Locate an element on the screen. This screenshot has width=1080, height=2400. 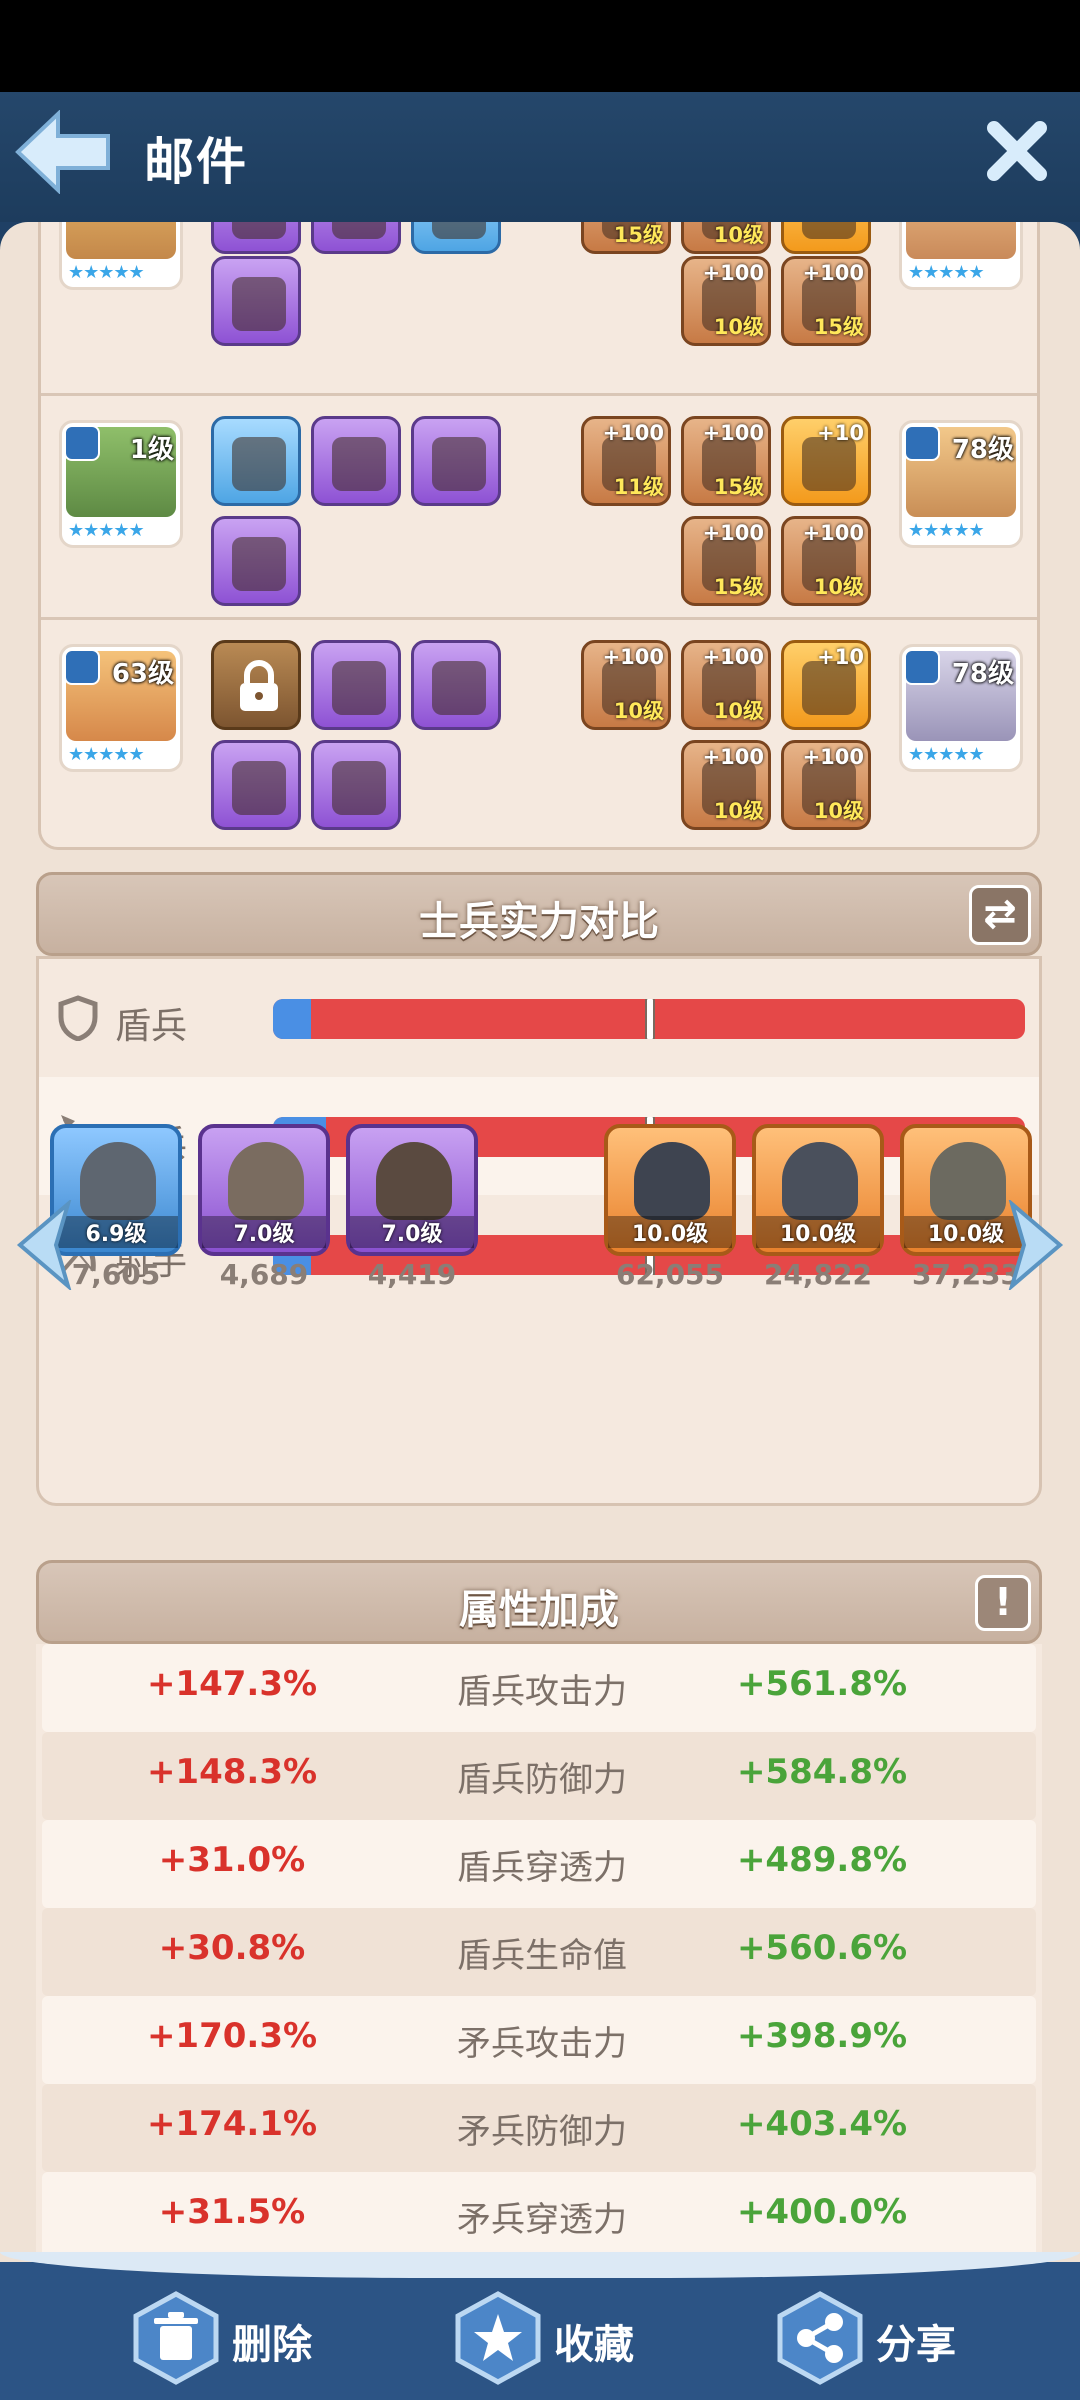
info-button: ! is located at coordinates (1003, 1603).